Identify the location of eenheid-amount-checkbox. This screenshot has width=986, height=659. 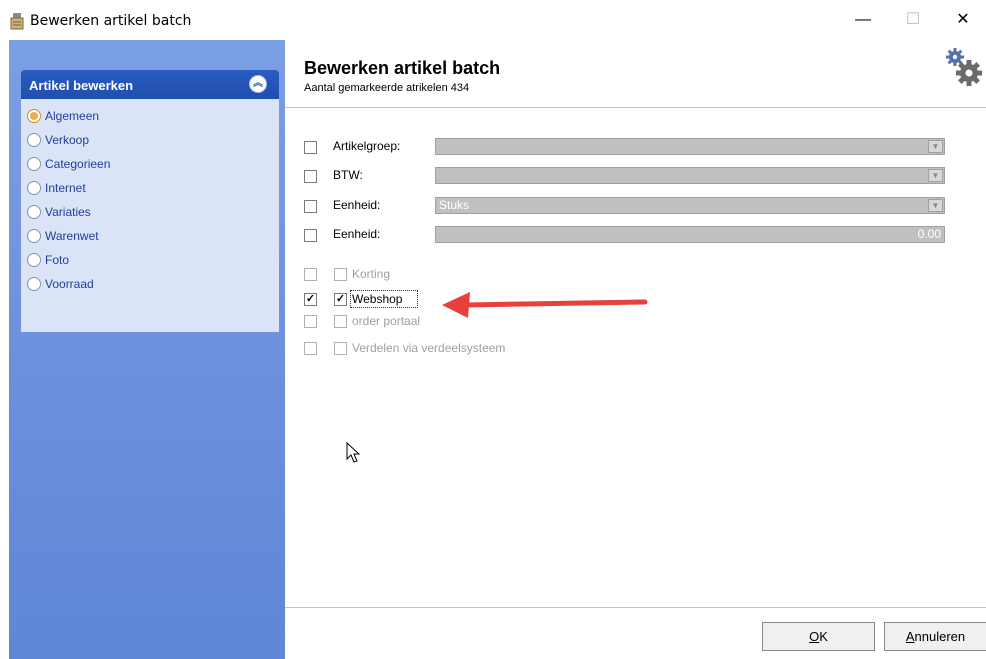
(310, 235).